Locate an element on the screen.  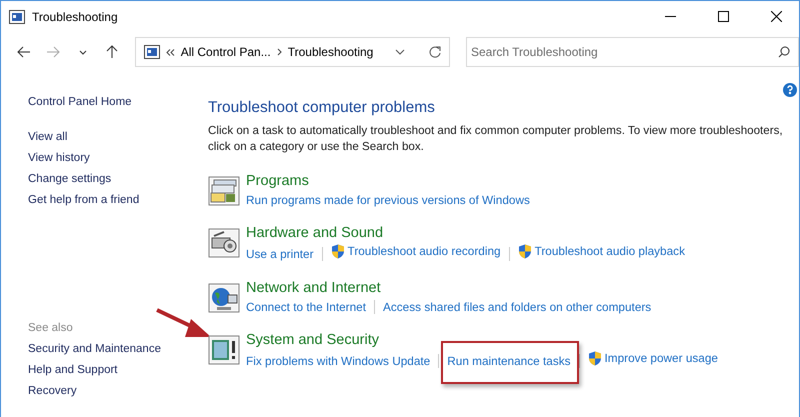
window-title: Troubleshooting is located at coordinates (75, 17).